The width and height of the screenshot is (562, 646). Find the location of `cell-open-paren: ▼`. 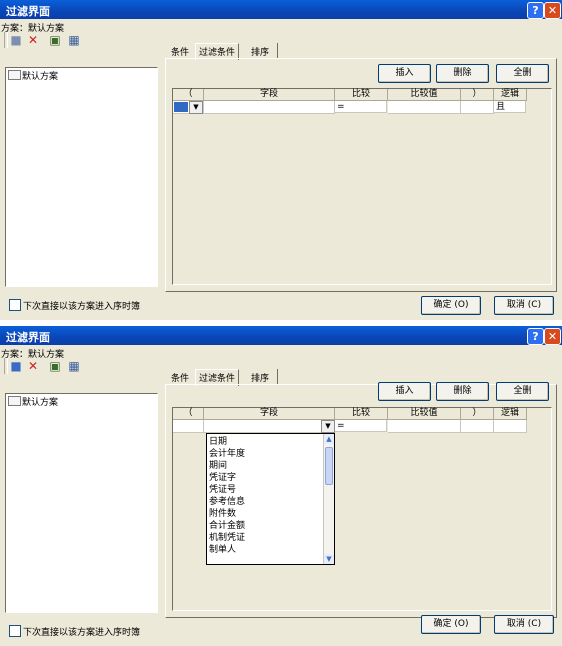

cell-open-paren: ▼ is located at coordinates (188, 107).